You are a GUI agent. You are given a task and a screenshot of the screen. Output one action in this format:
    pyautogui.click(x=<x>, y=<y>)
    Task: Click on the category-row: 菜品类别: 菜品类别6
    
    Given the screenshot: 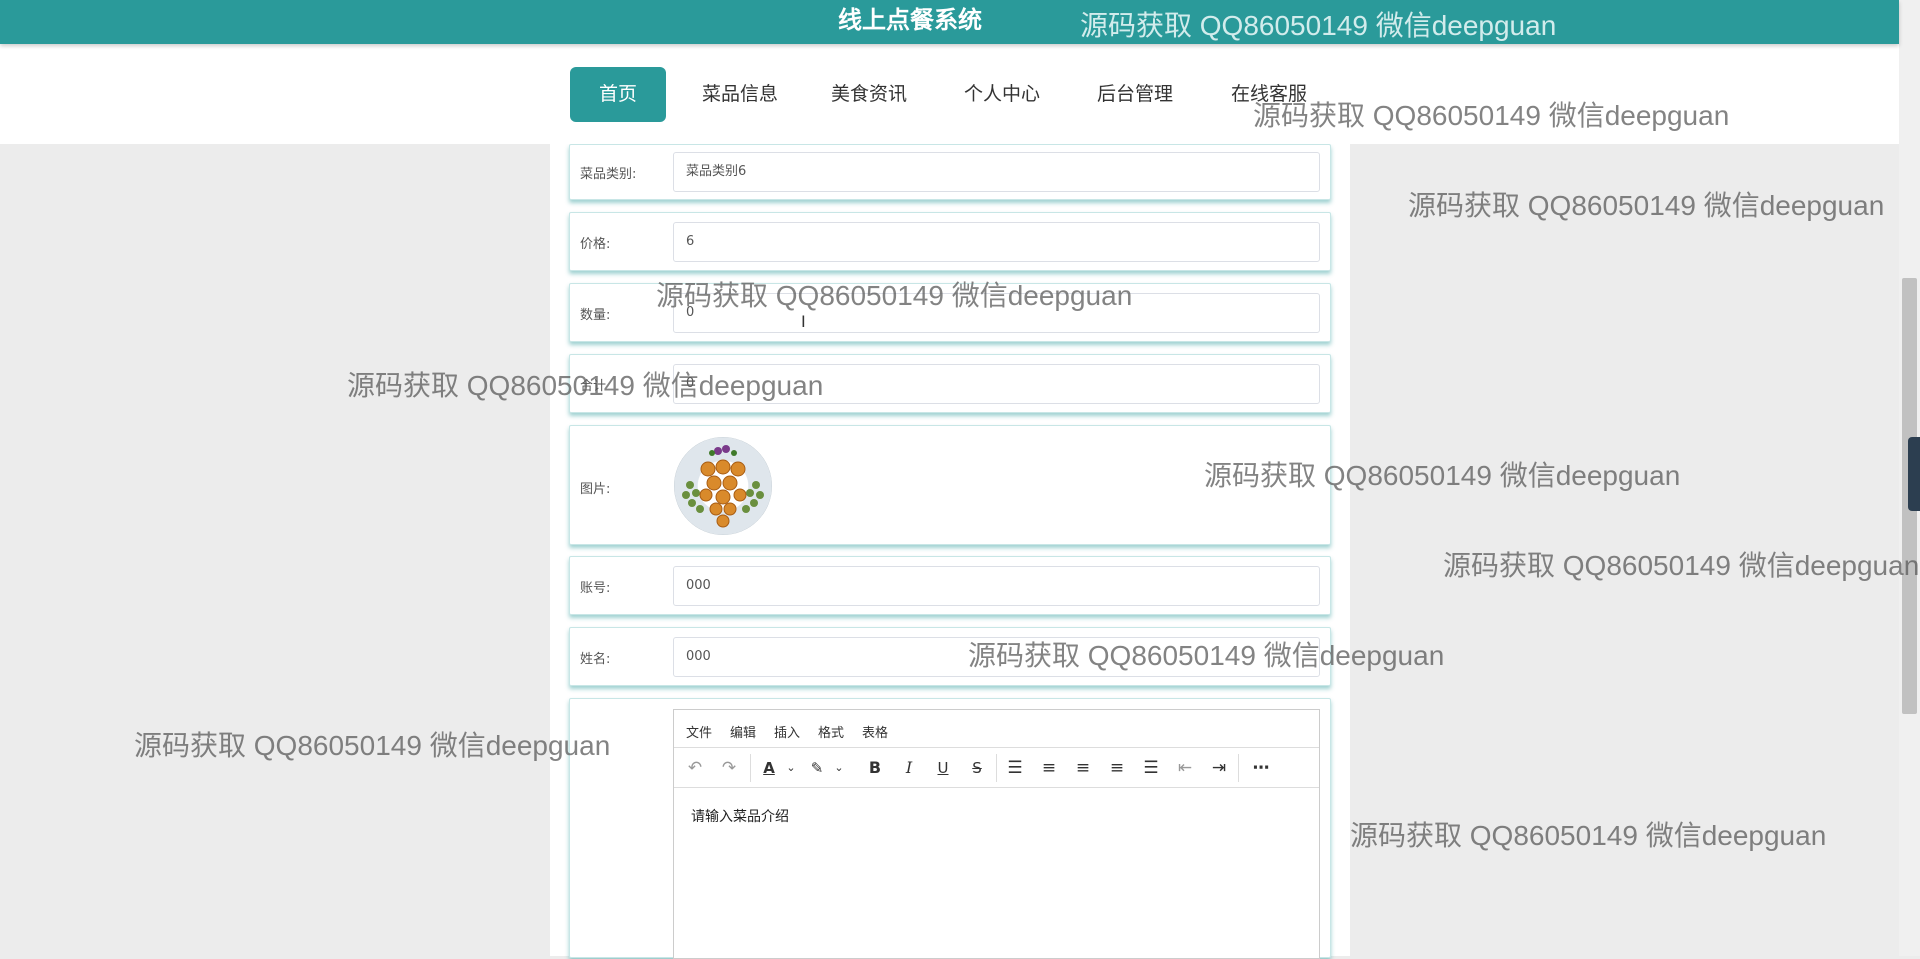 What is the action you would take?
    pyautogui.click(x=950, y=172)
    